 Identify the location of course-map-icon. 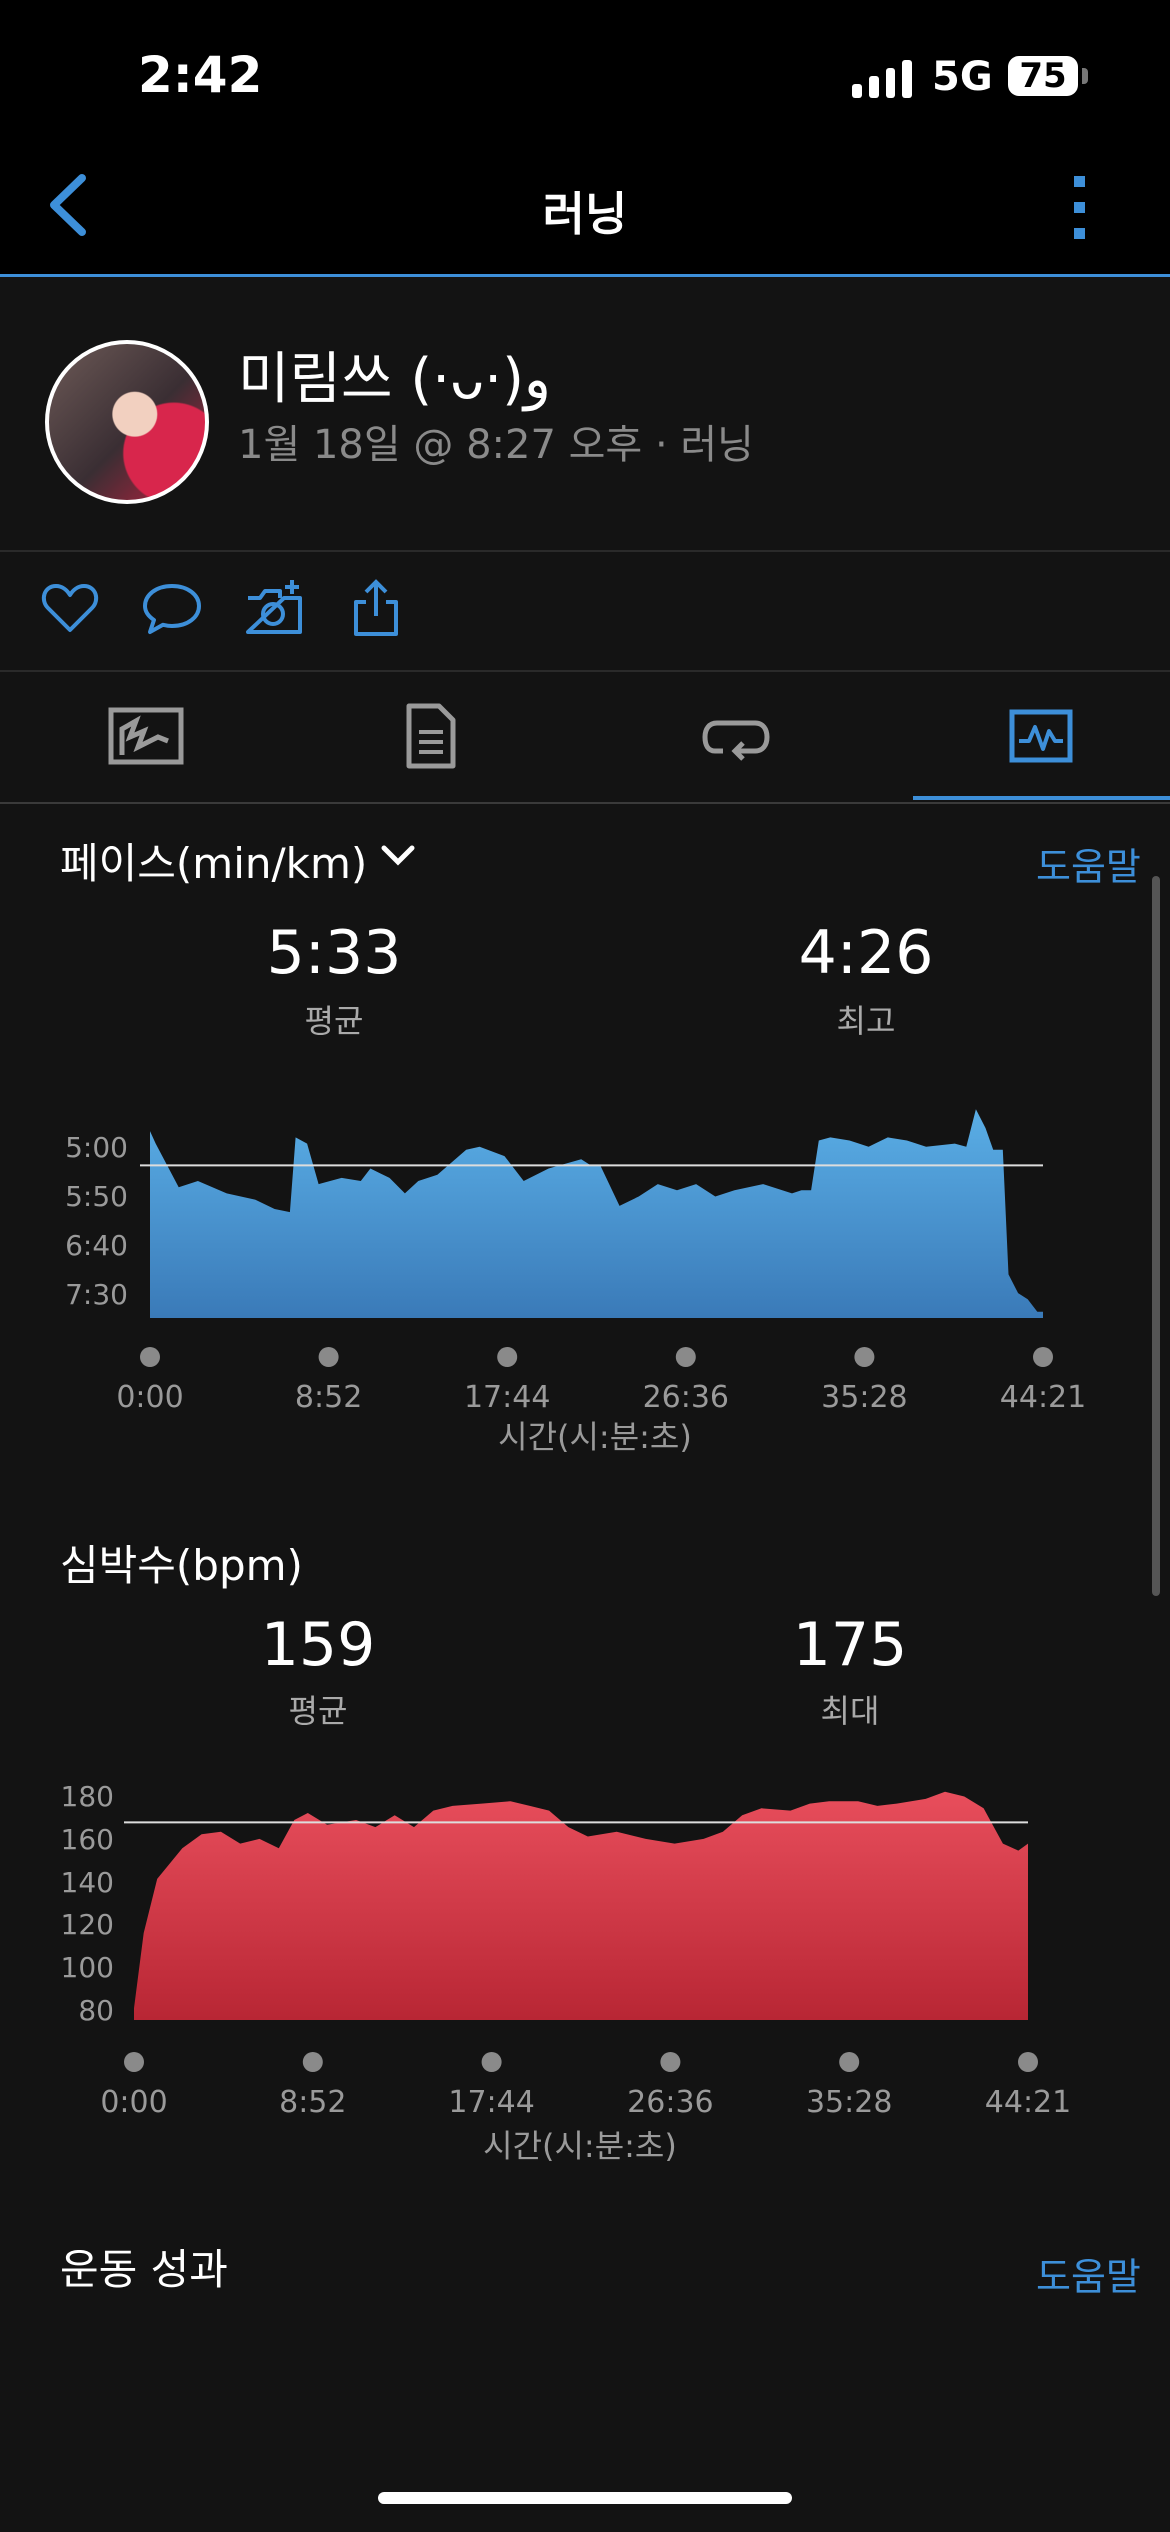
(146, 736).